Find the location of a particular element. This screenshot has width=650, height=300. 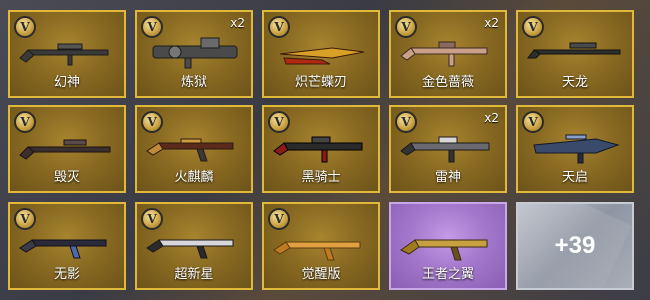

weapon-card-0: V 幻神 is located at coordinates (67, 54).